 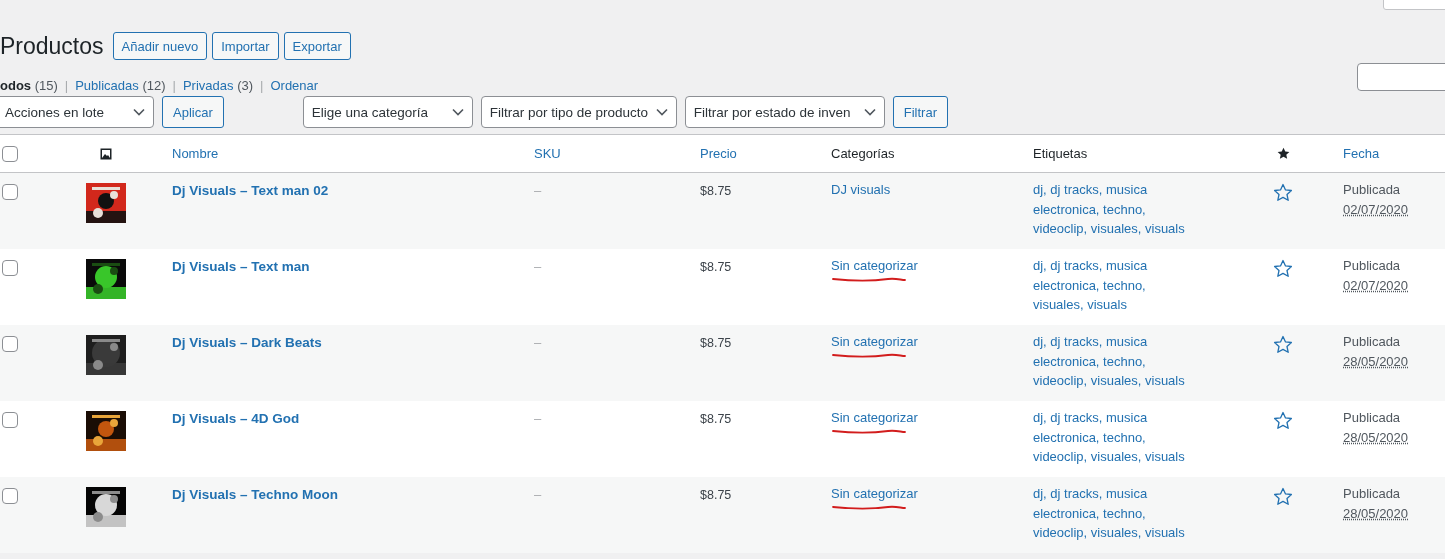 What do you see at coordinates (861, 190) in the screenshot?
I see `category-link: DJ visuals` at bounding box center [861, 190].